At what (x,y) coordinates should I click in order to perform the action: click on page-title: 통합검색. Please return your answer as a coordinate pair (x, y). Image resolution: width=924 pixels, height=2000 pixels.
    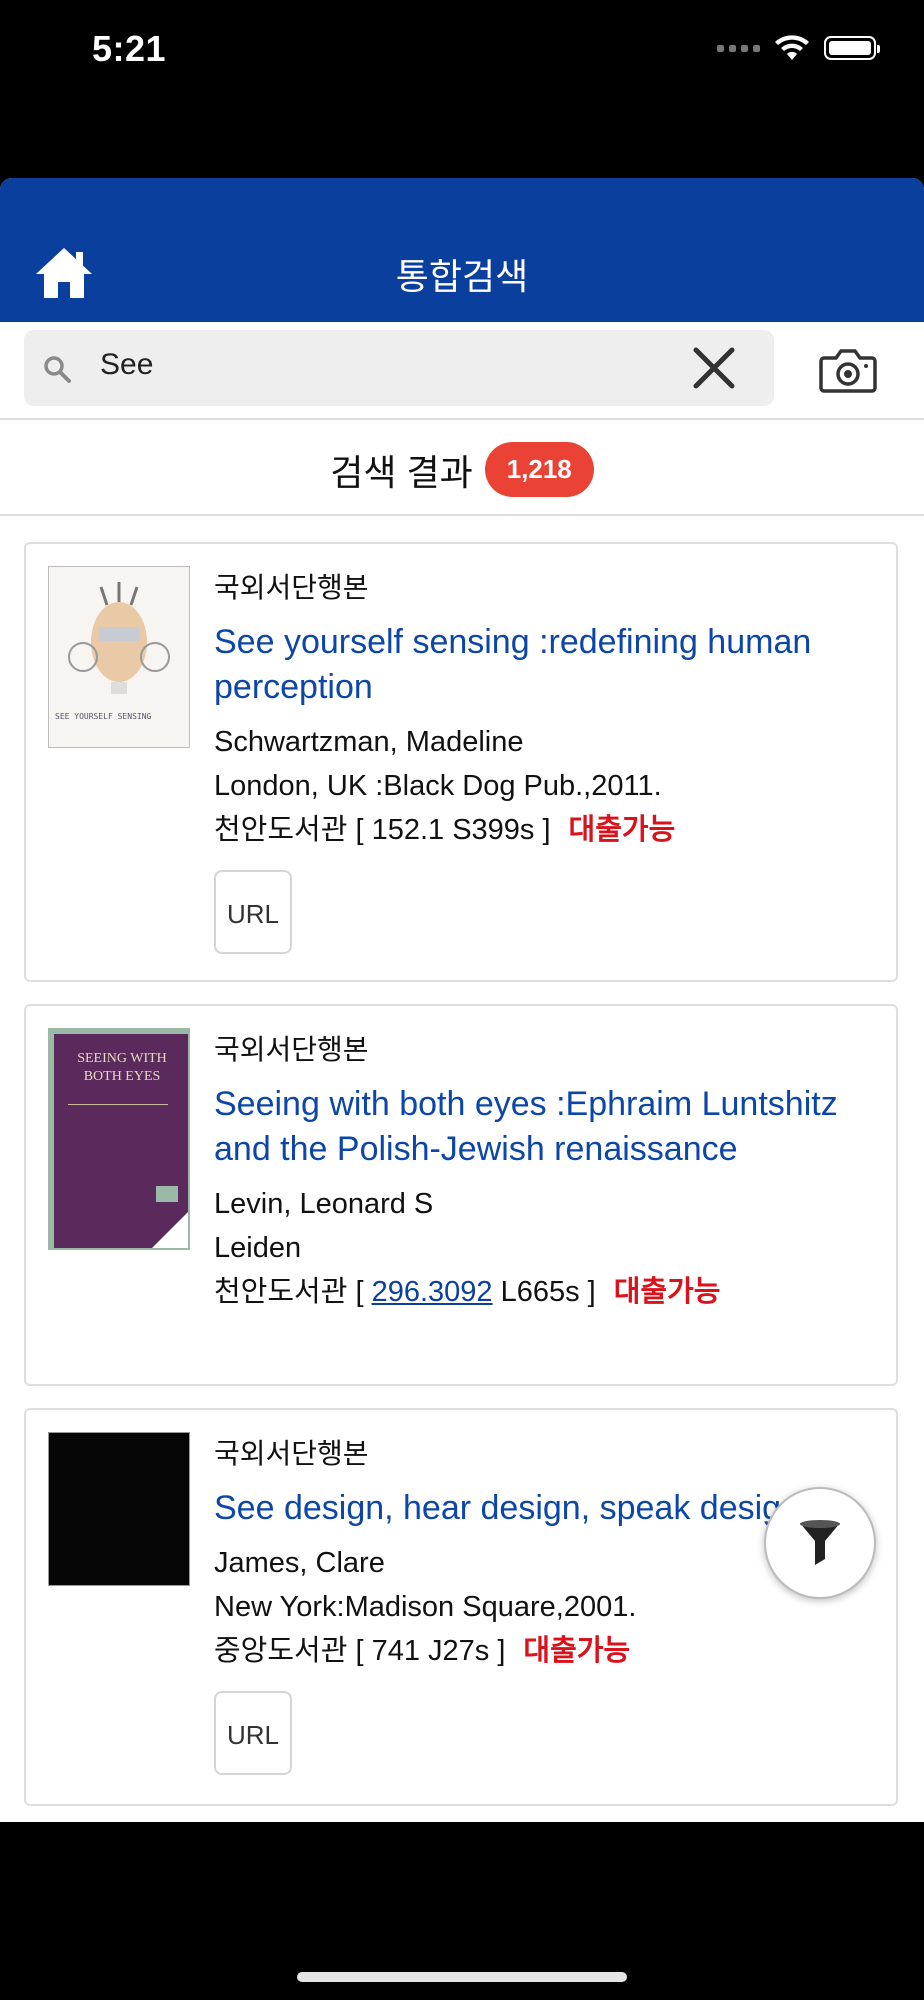
    Looking at the image, I should click on (462, 276).